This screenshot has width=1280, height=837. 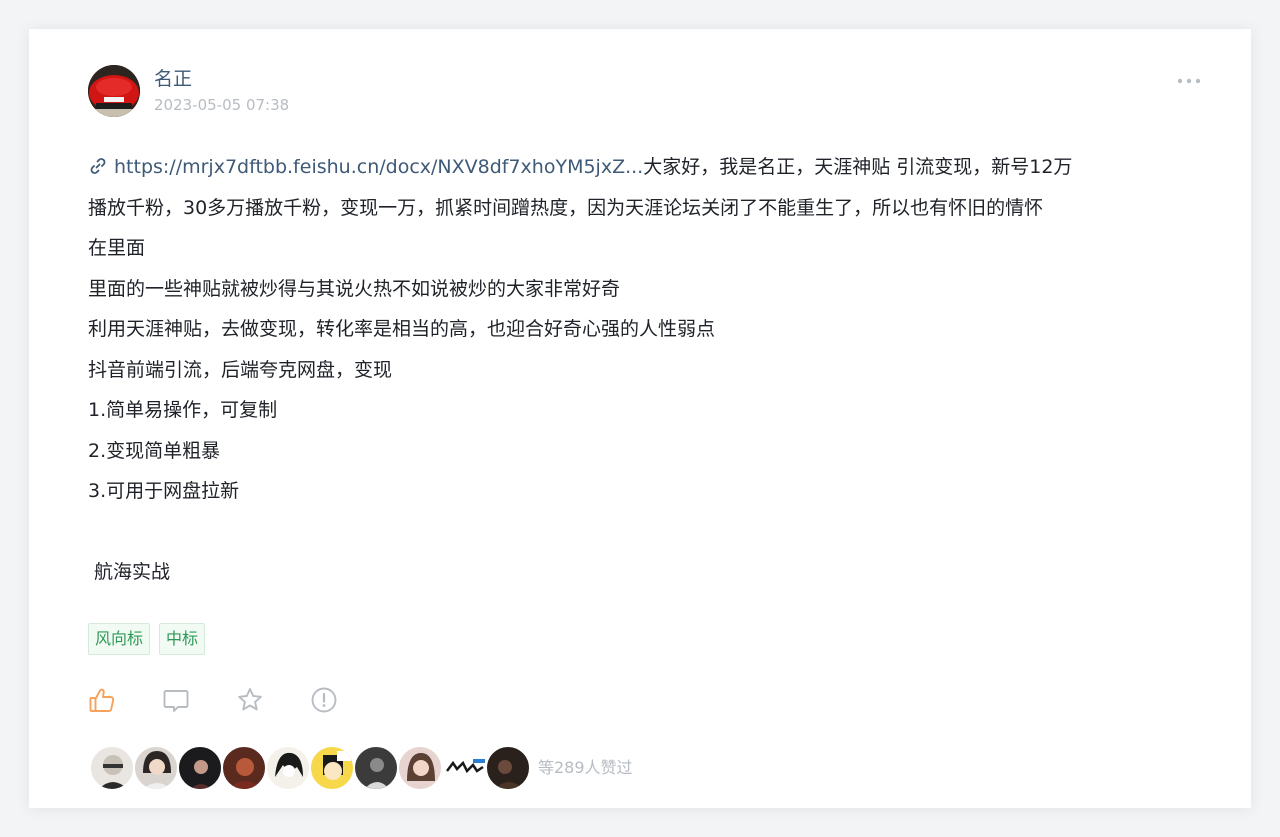 I want to click on star-icon, so click(x=250, y=699).